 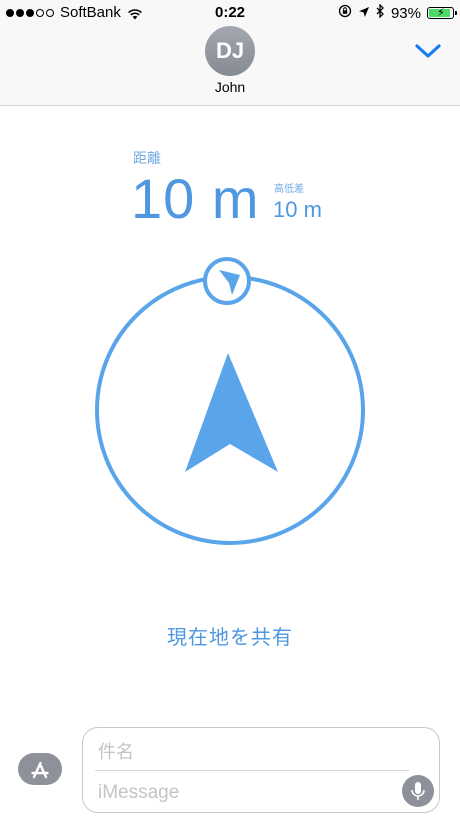 I want to click on status-right: 93% ⚡, so click(x=397, y=12).